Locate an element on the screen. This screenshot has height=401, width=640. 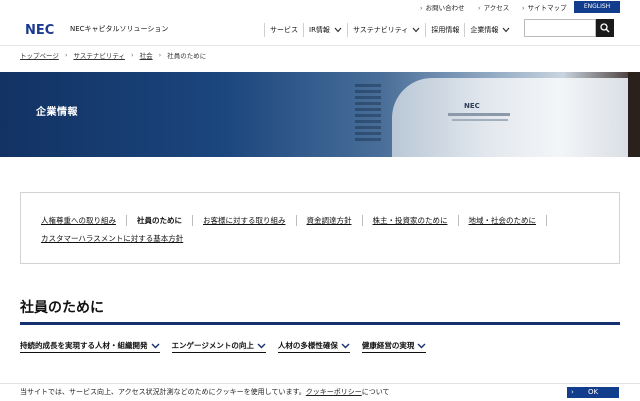
subnav-shareholders: 株主・投資家のために is located at coordinates (409, 220).